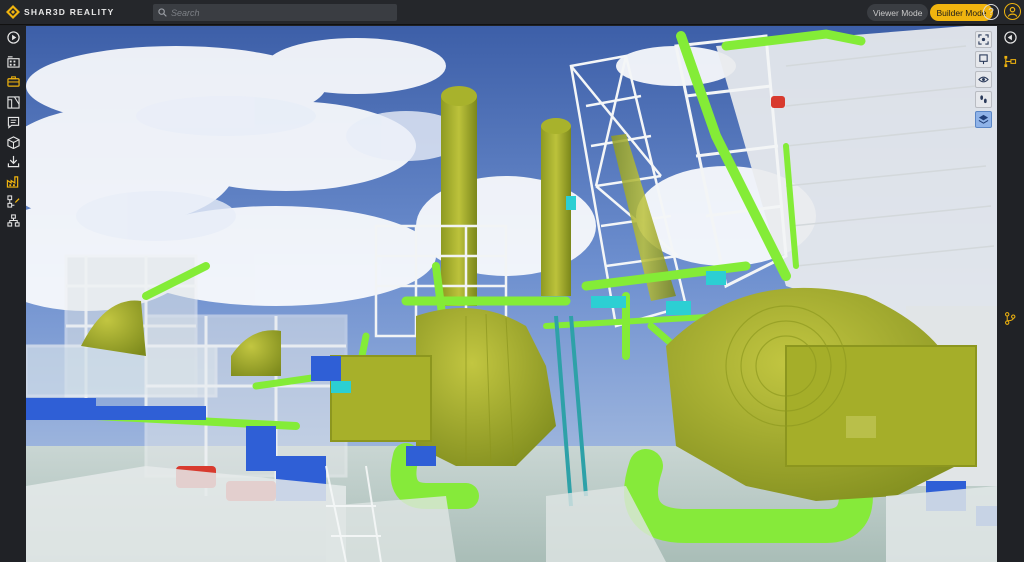 Image resolution: width=1024 pixels, height=562 pixels. Describe the element at coordinates (13, 201) in the screenshot. I see `flow-edit-icon` at that location.